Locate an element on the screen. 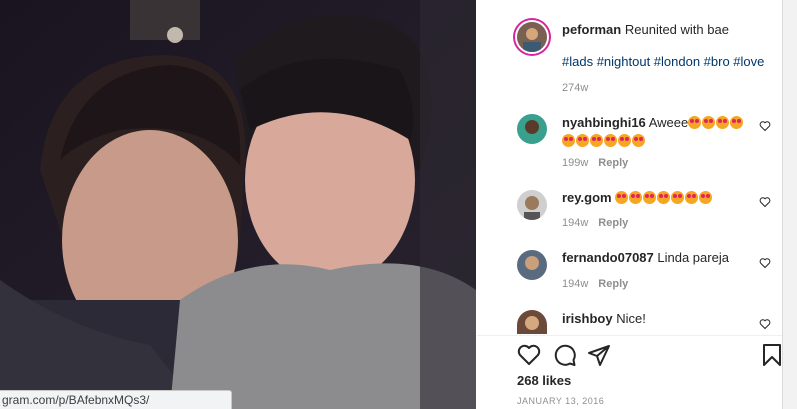 The width and height of the screenshot is (797, 409). comment-username: irishboy is located at coordinates (587, 318).